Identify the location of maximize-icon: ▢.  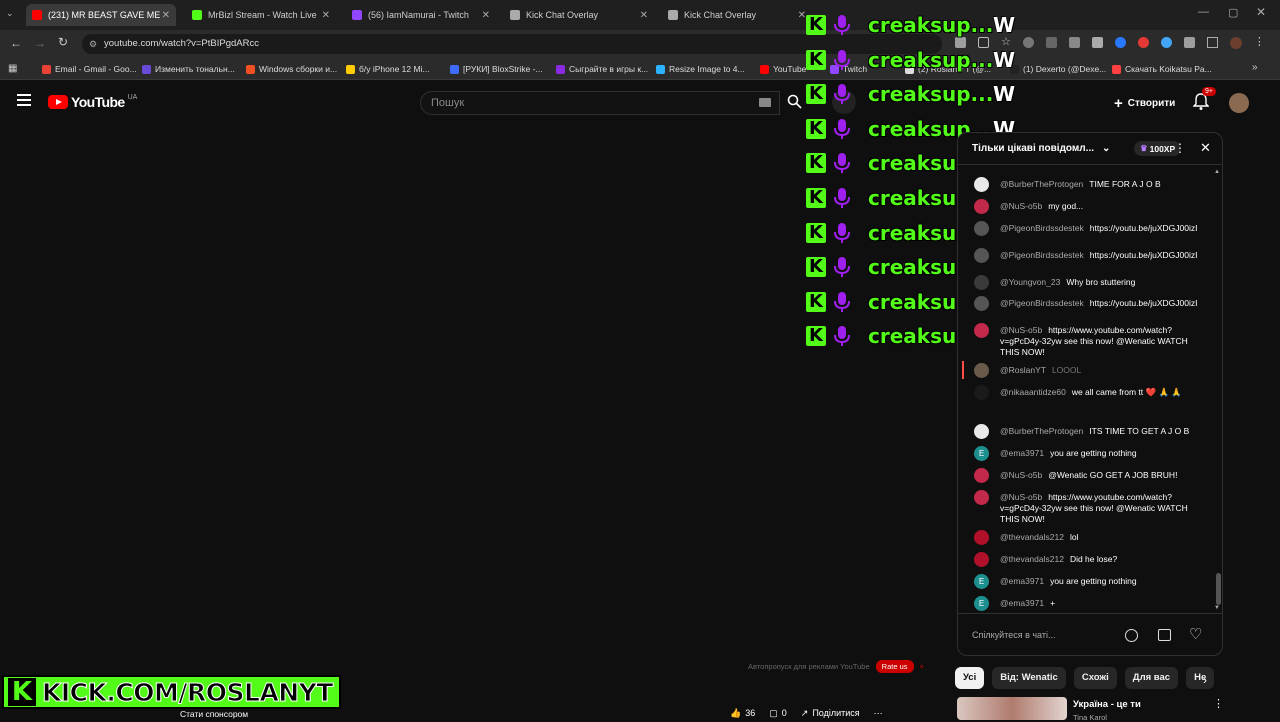
(1233, 12).